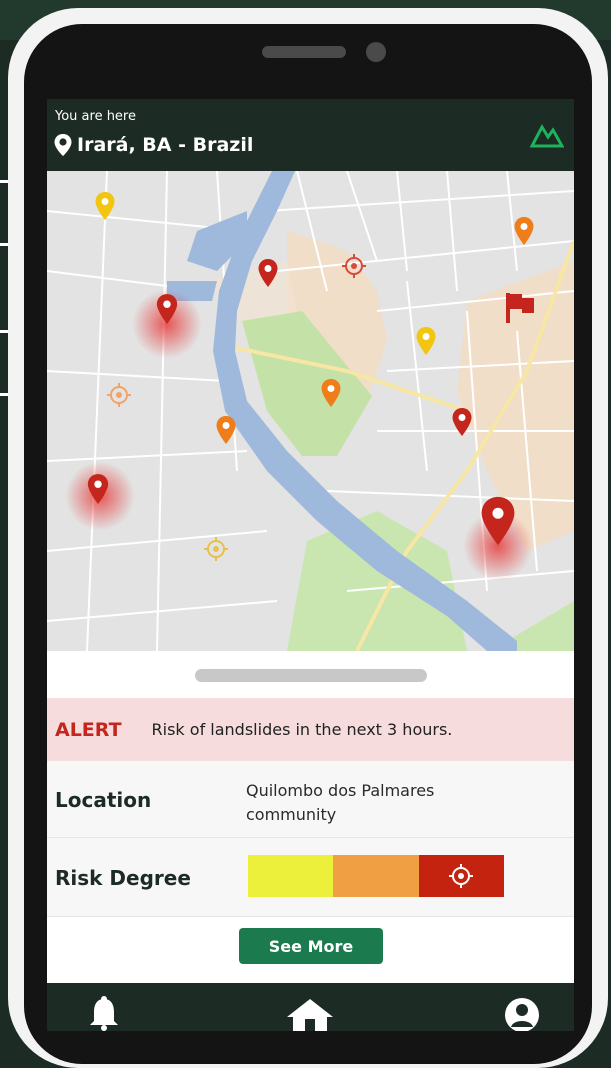 The image size is (611, 1068). What do you see at coordinates (95, 116) in the screenshot?
I see `you-are-here-label: You are here` at bounding box center [95, 116].